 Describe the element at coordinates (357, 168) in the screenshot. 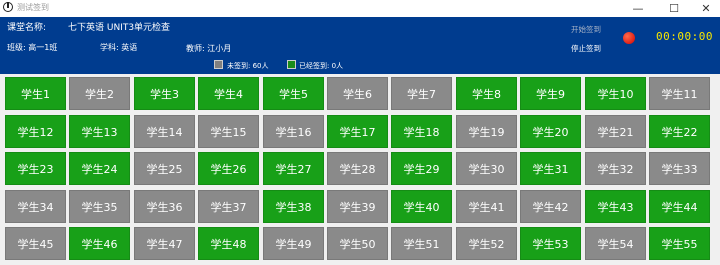

I see `student-tile: 学生28` at that location.